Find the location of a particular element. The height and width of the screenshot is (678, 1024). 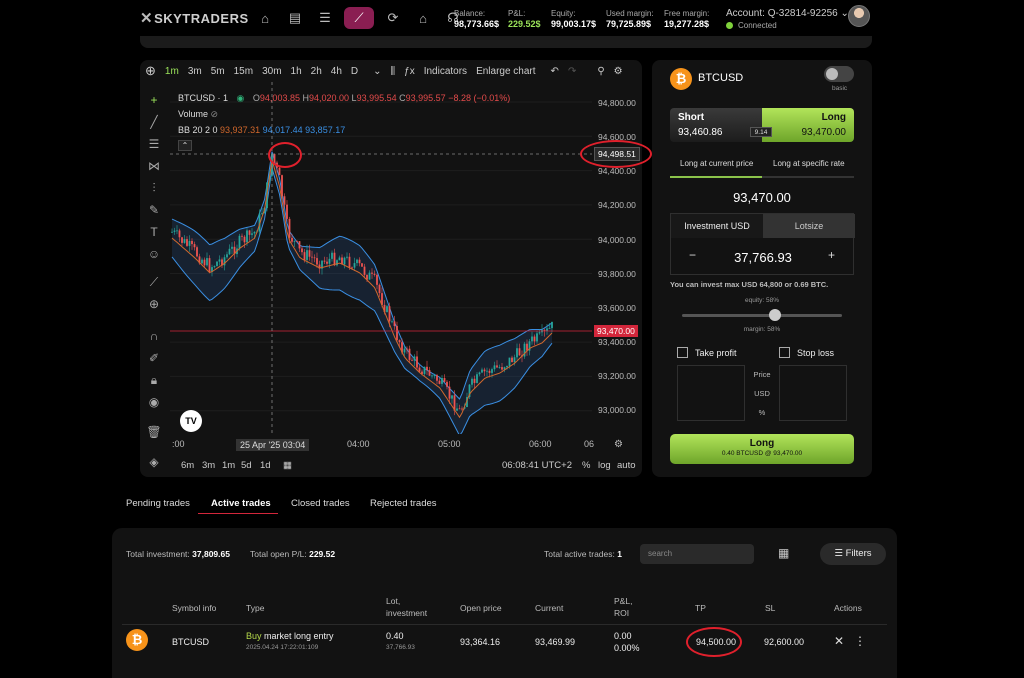

log-scale-toggle: log is located at coordinates (604, 465).